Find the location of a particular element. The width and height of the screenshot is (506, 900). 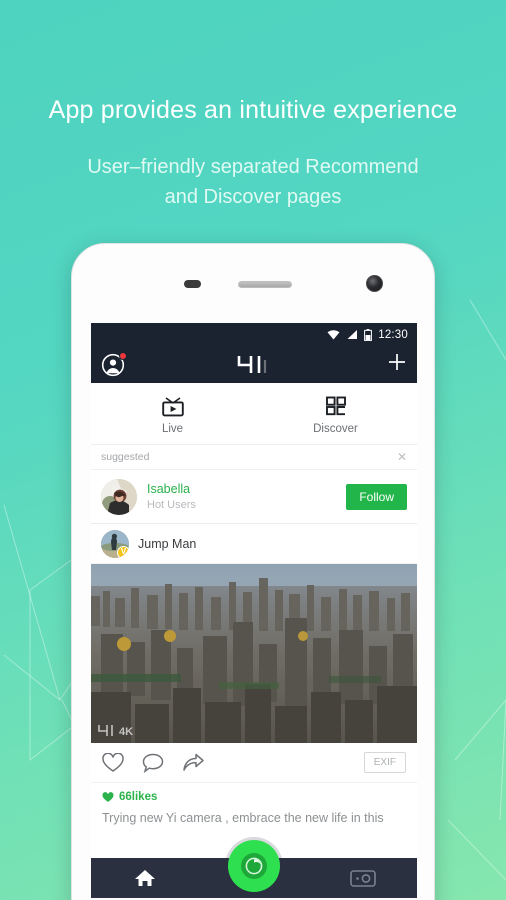

promo-headline: App provides an intuitive experience is located at coordinates (253, 110).